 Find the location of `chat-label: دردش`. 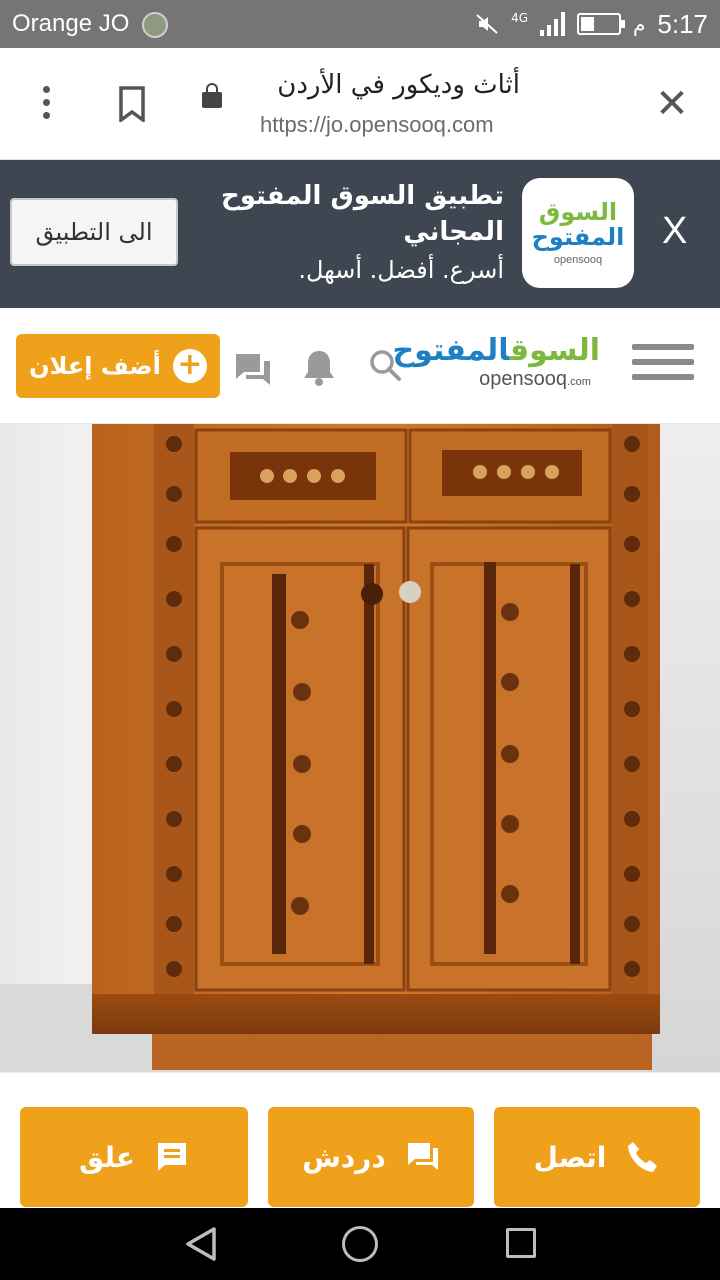

chat-label: دردش is located at coordinates (344, 1157).